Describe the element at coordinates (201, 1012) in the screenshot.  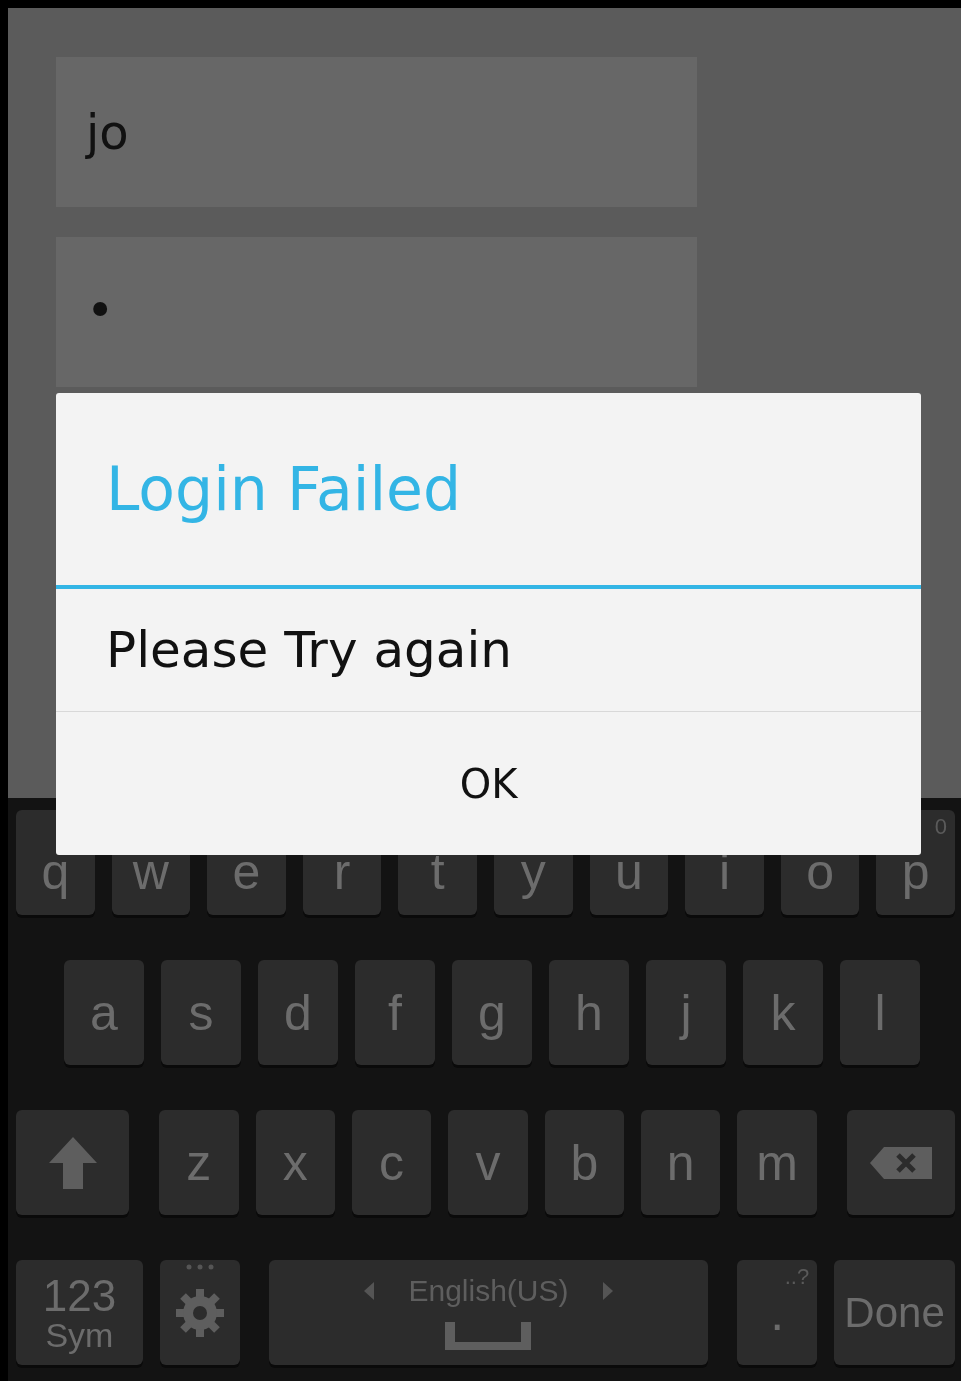
I see `key: s` at that location.